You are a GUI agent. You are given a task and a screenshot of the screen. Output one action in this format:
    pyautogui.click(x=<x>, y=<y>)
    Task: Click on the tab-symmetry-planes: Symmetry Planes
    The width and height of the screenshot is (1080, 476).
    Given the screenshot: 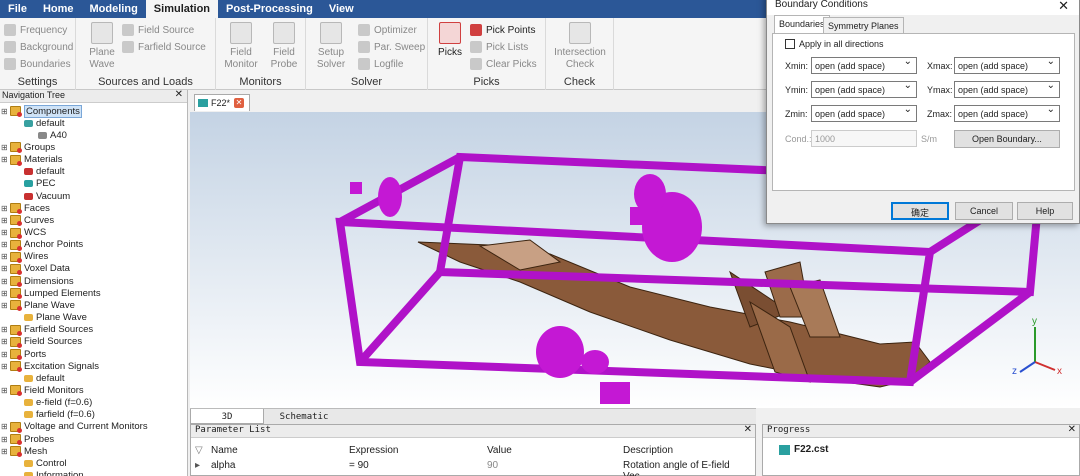 What is the action you would take?
    pyautogui.click(x=863, y=25)
    